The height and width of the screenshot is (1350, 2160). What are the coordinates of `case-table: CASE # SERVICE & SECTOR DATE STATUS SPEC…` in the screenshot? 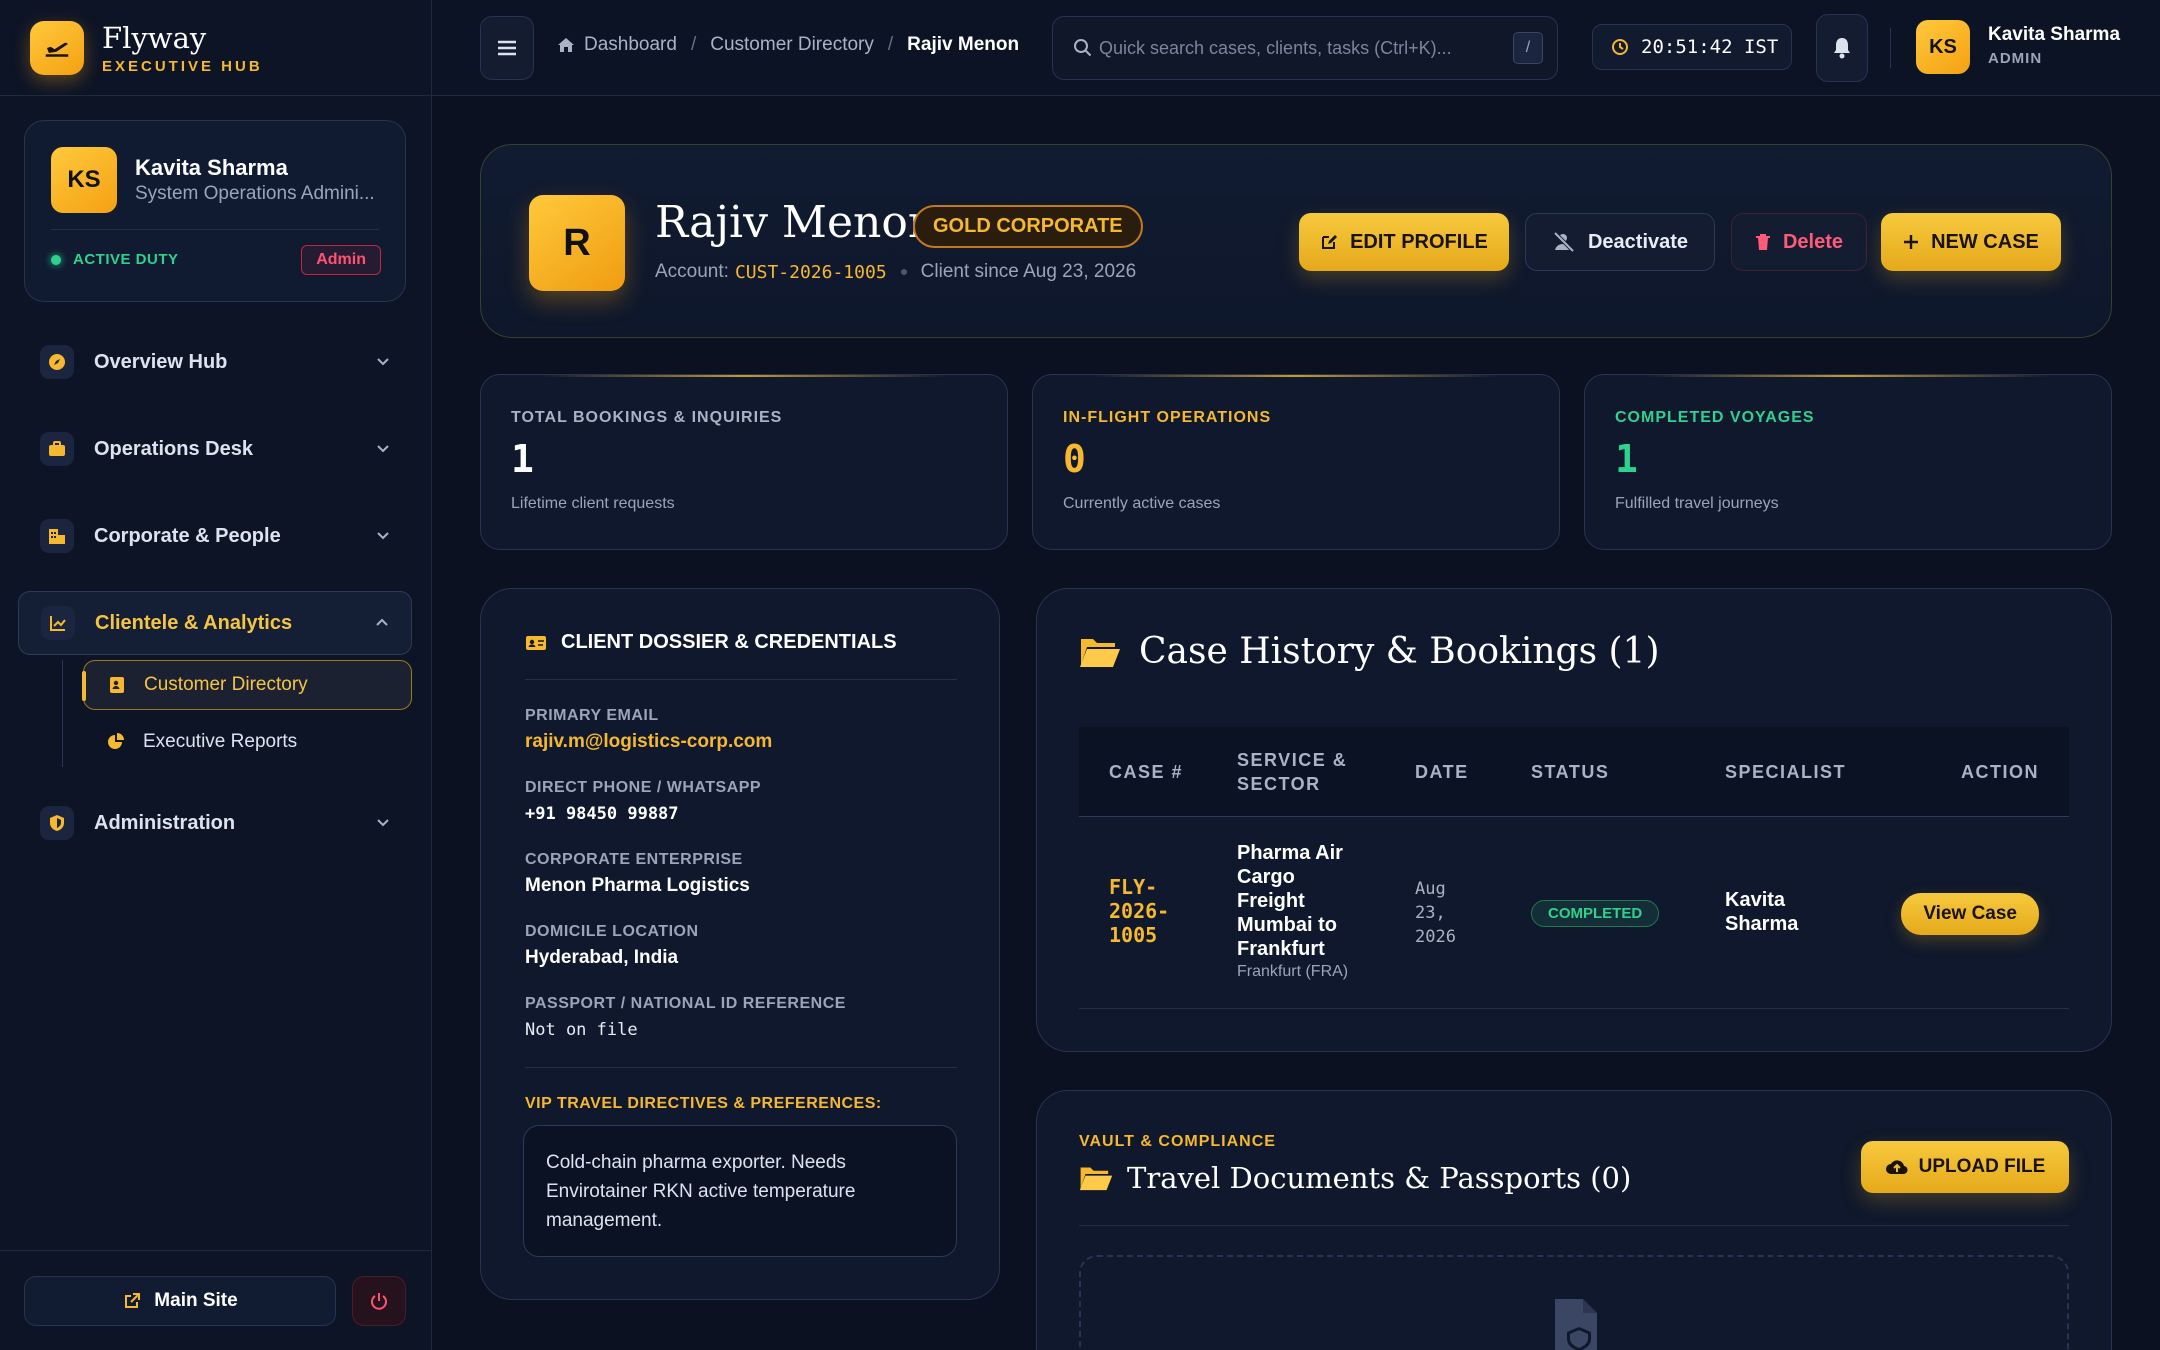 It's located at (1574, 868).